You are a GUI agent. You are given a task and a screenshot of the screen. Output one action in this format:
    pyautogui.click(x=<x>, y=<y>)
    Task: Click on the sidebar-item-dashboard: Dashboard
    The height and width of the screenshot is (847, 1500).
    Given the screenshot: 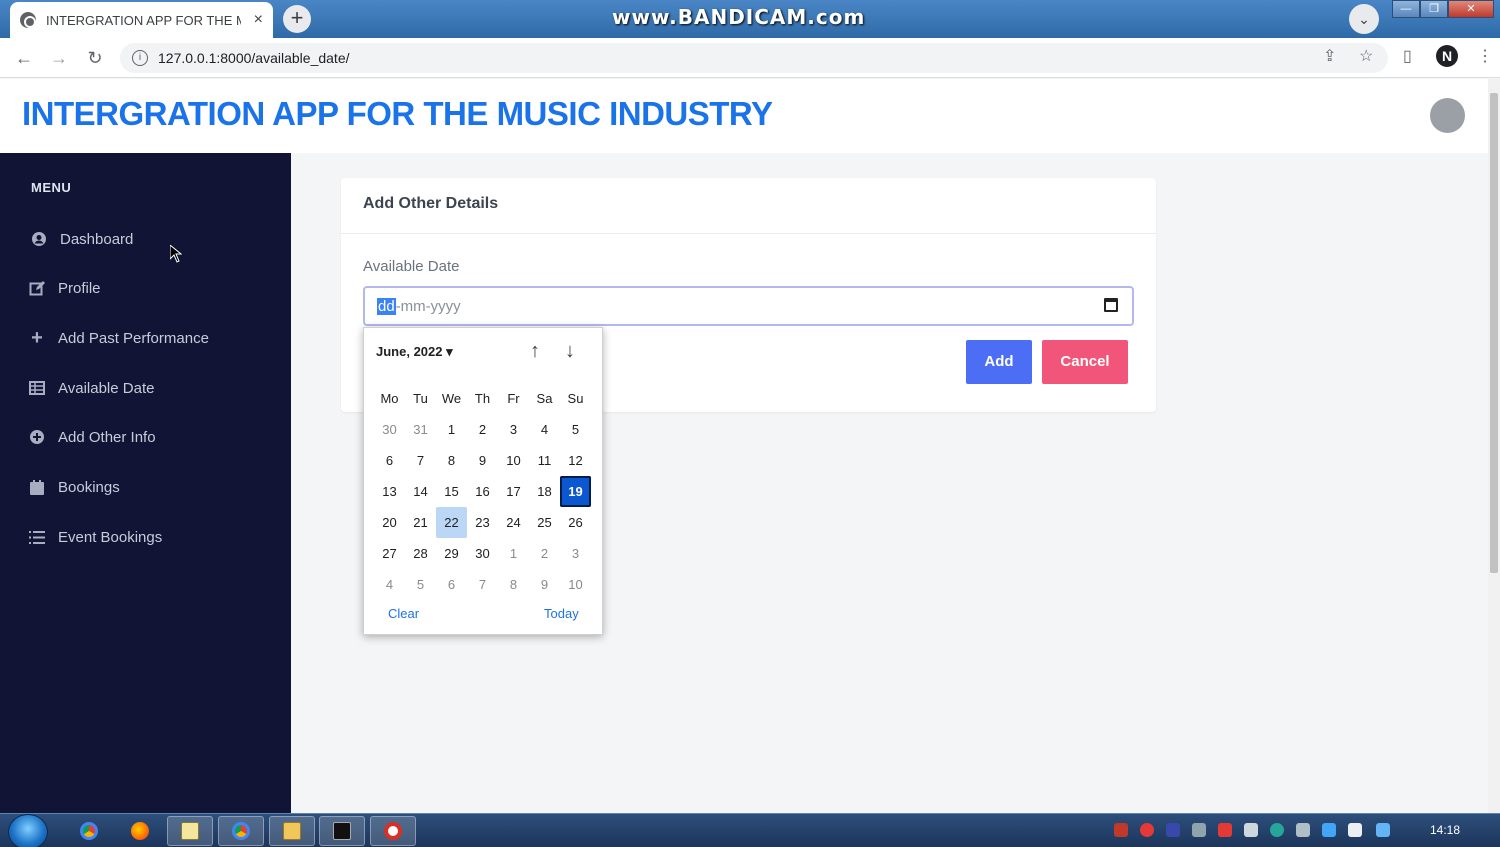 What is the action you would take?
    pyautogui.click(x=81, y=239)
    